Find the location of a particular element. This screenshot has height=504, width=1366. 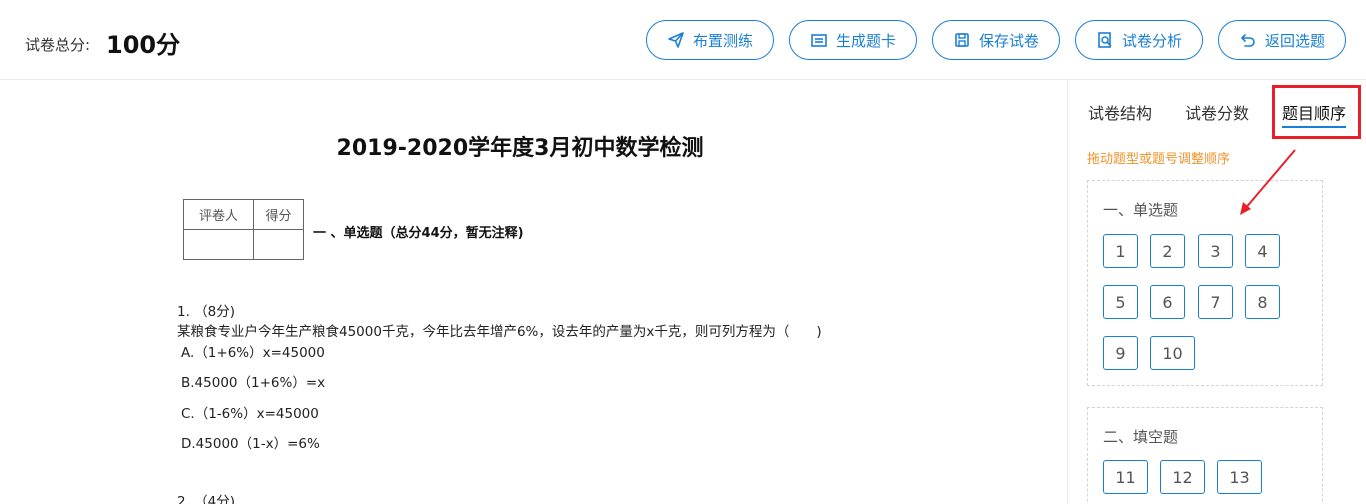

paper-analysis-label: 试卷分析 is located at coordinates (1151, 40).